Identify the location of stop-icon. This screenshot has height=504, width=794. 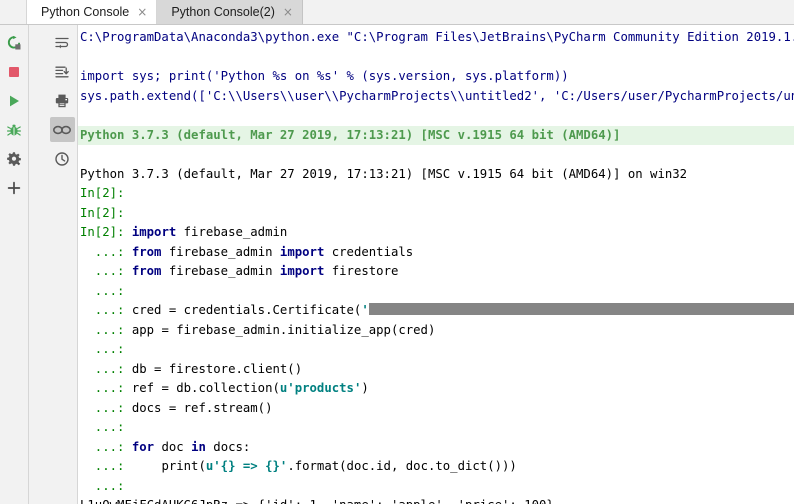
(14, 71).